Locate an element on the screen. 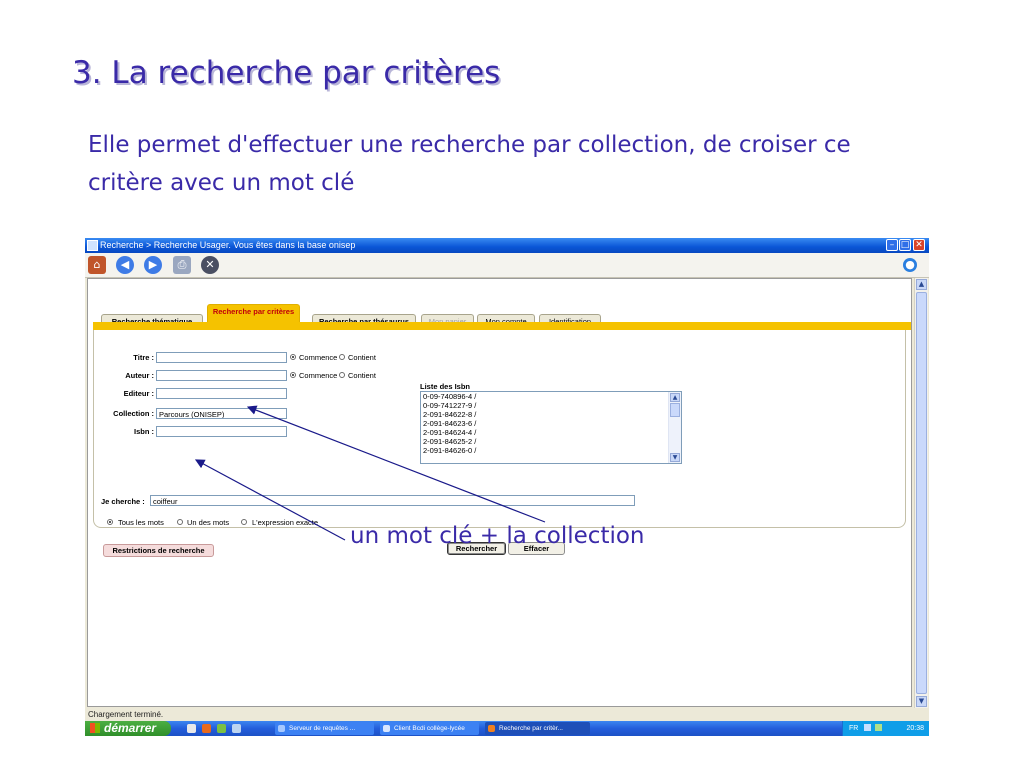  un-des-mots-radio is located at coordinates (180, 522).